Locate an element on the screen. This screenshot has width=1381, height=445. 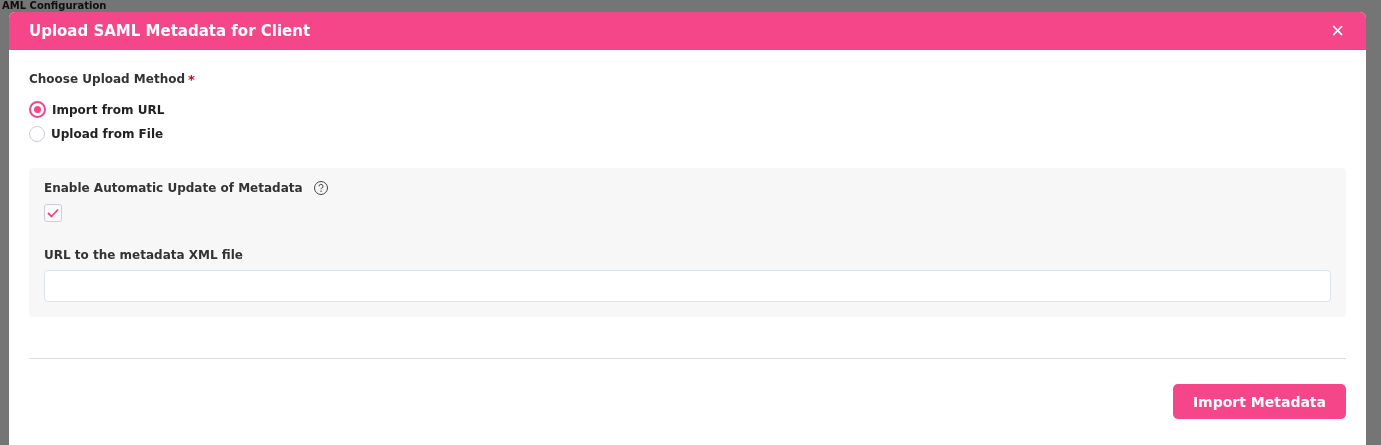
checkbox is located at coordinates (53, 213).